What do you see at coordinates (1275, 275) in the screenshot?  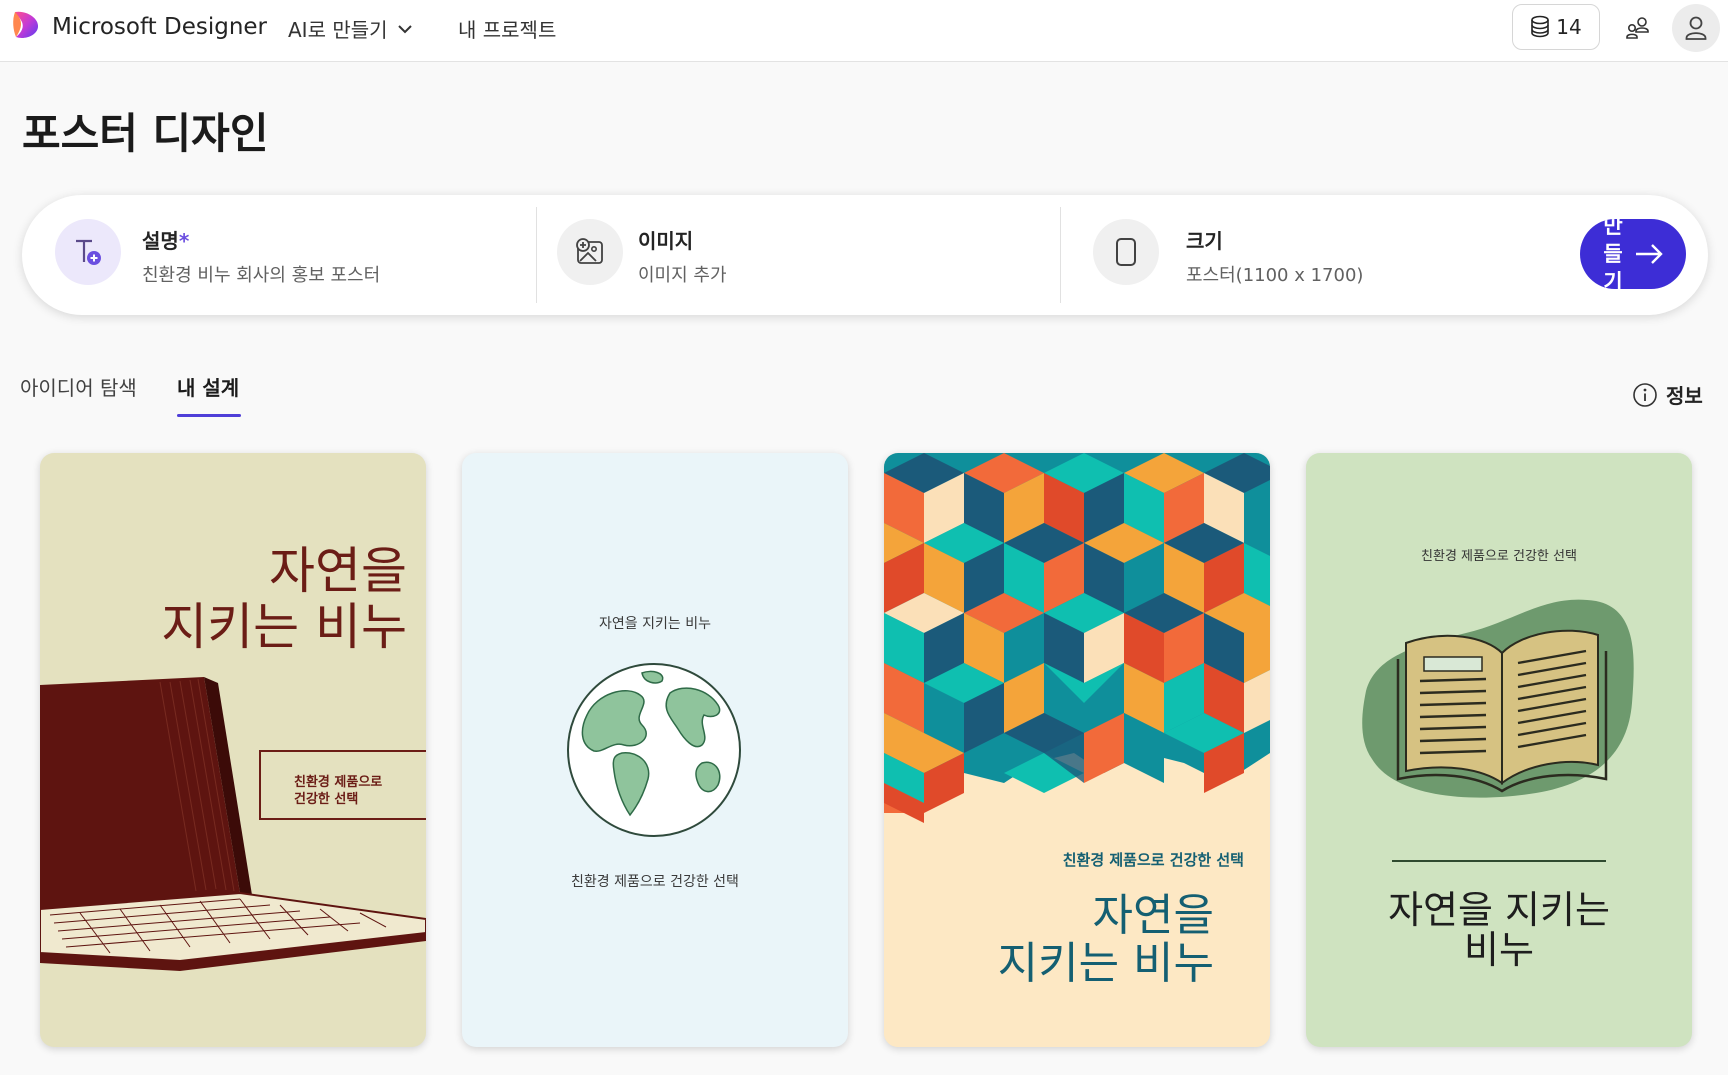 I see `size-value: 포스터(1100 x 1700)` at bounding box center [1275, 275].